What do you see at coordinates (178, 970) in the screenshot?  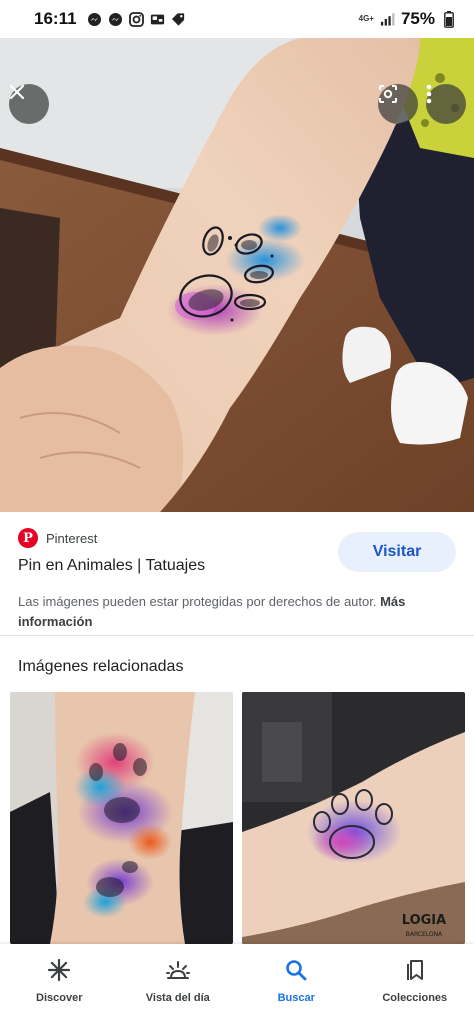 I see `sunrise-icon` at bounding box center [178, 970].